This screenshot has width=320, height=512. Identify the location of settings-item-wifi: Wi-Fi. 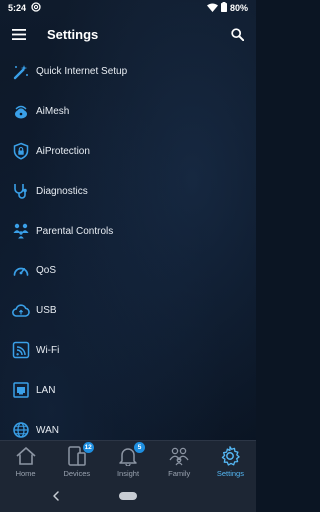
(128, 351).